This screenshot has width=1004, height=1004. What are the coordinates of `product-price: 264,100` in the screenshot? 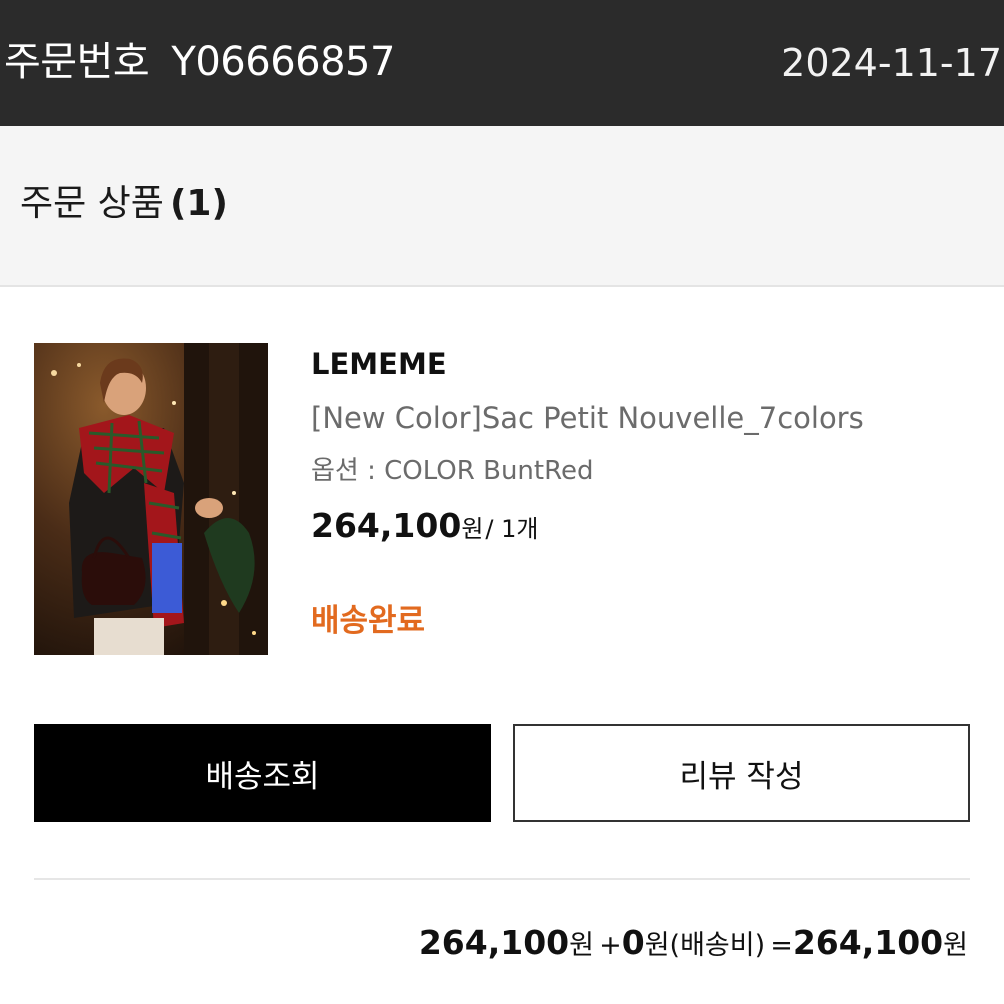 It's located at (386, 525).